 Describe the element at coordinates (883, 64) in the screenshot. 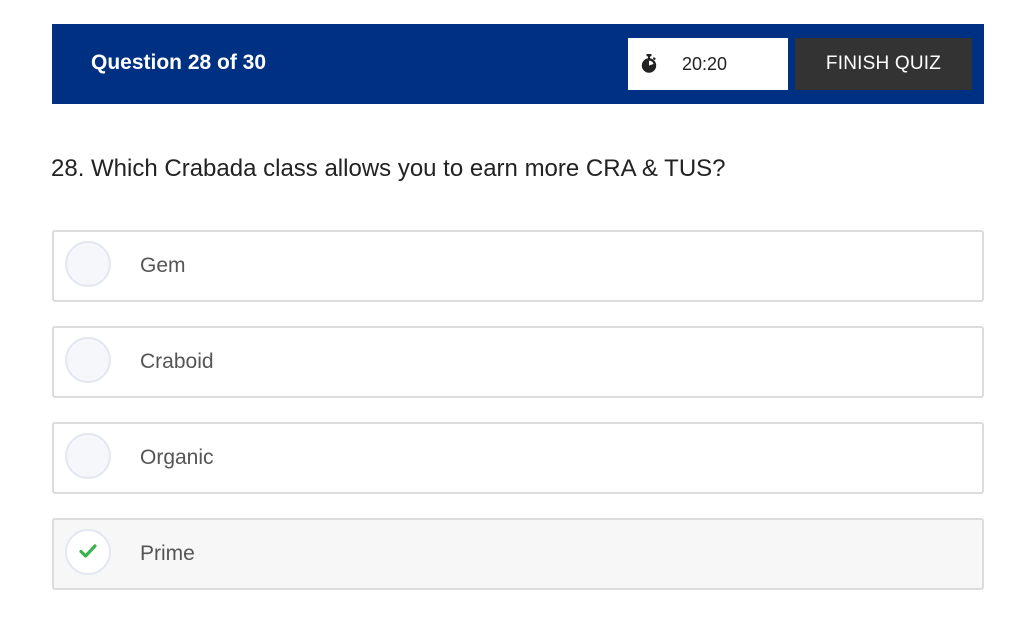

I see `finish-quiz-button: FINISH QUIZ` at that location.